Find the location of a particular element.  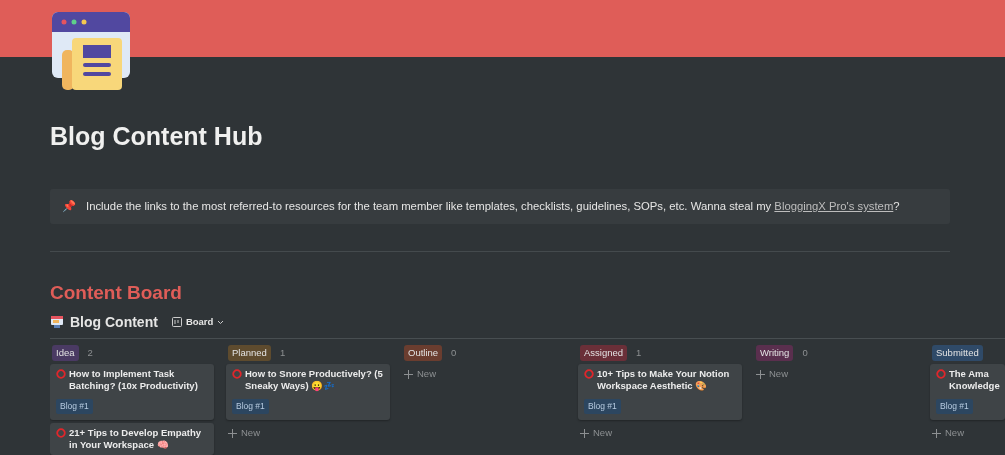

callout-text: Include the links to the most referred-to resources for the team member like templates, checklists, guidelines, SOPs, etc. Wanna steal my BloggingX Pro's system? is located at coordinates (493, 206).